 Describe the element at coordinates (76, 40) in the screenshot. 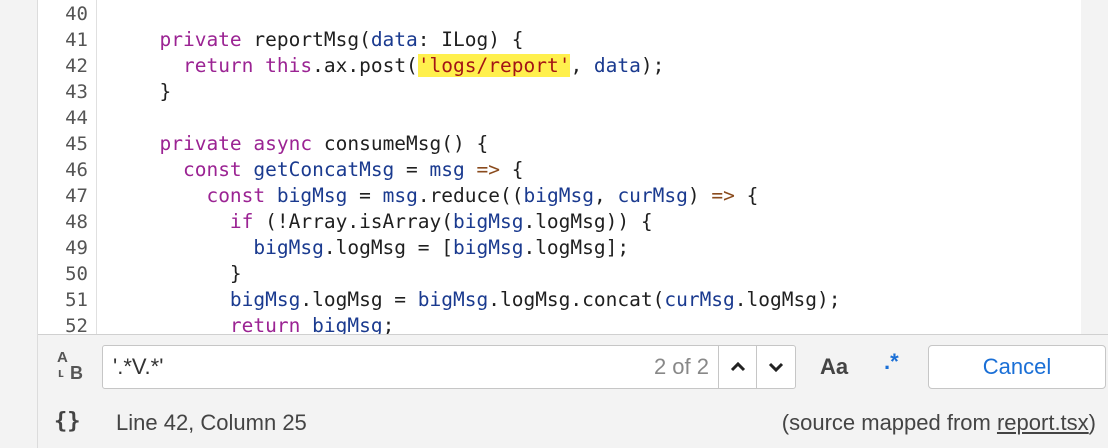

I see `line-number: 41` at that location.